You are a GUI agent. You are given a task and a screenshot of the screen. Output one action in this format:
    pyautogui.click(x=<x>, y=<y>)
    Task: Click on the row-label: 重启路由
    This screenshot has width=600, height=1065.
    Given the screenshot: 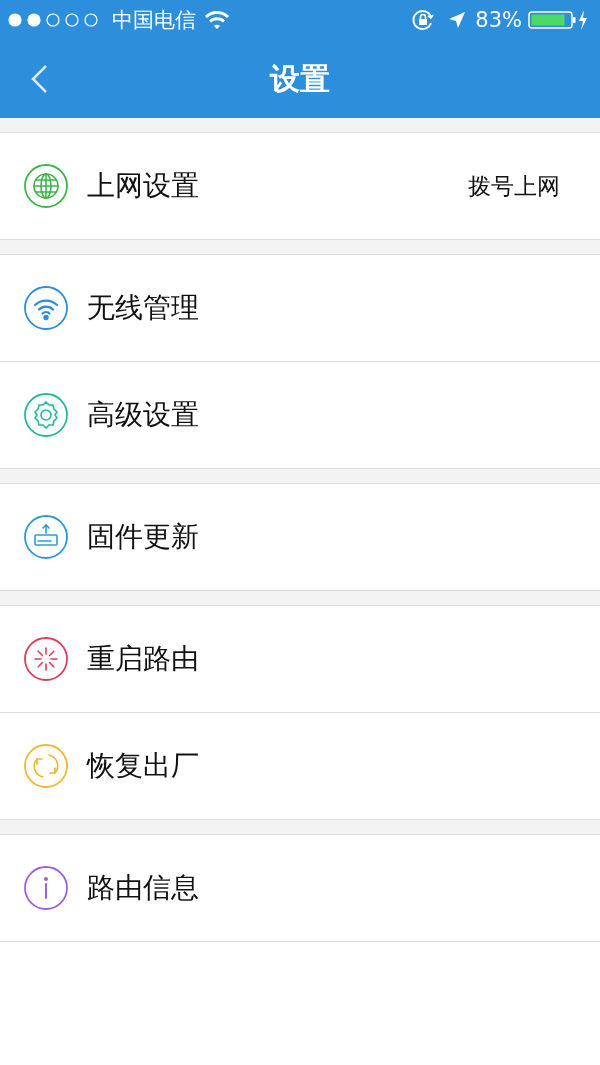 What is the action you would take?
    pyautogui.click(x=143, y=659)
    